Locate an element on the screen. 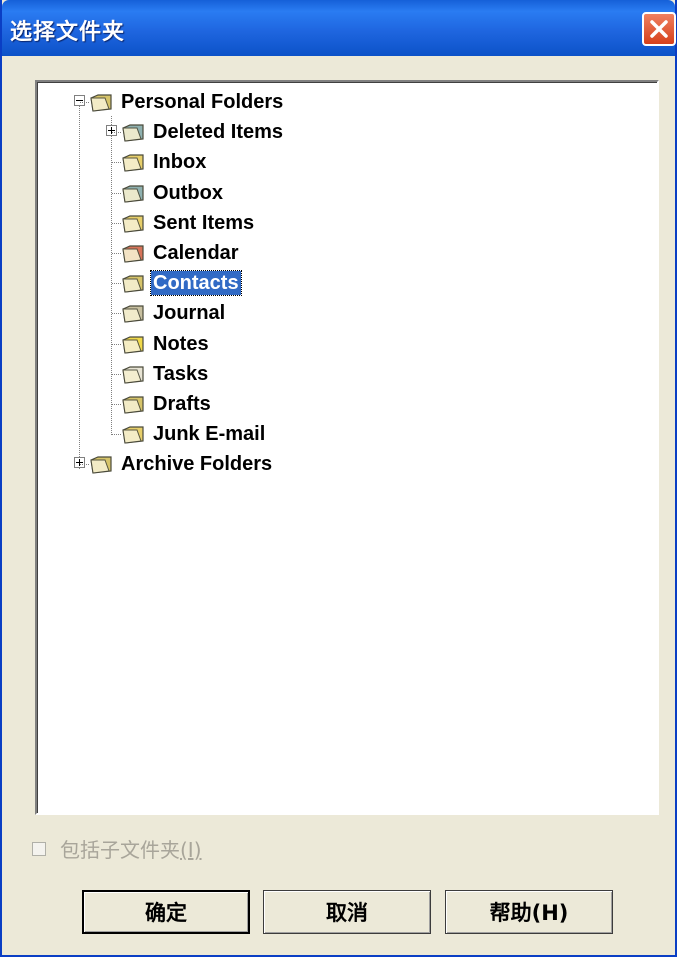 The height and width of the screenshot is (957, 677). drafts-icon is located at coordinates (133, 404).